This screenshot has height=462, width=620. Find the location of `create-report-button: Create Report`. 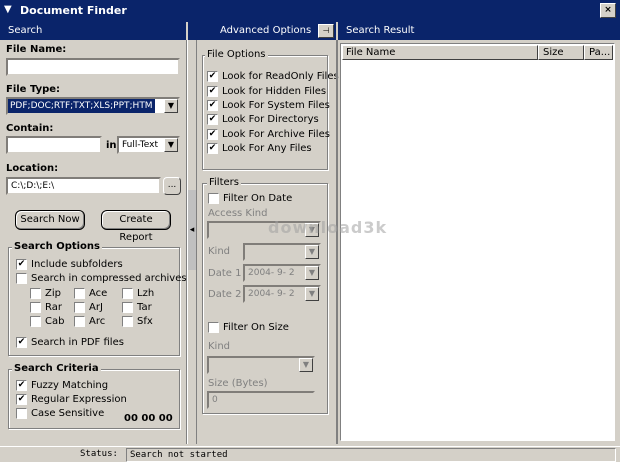

create-report-button: Create Report is located at coordinates (136, 226).